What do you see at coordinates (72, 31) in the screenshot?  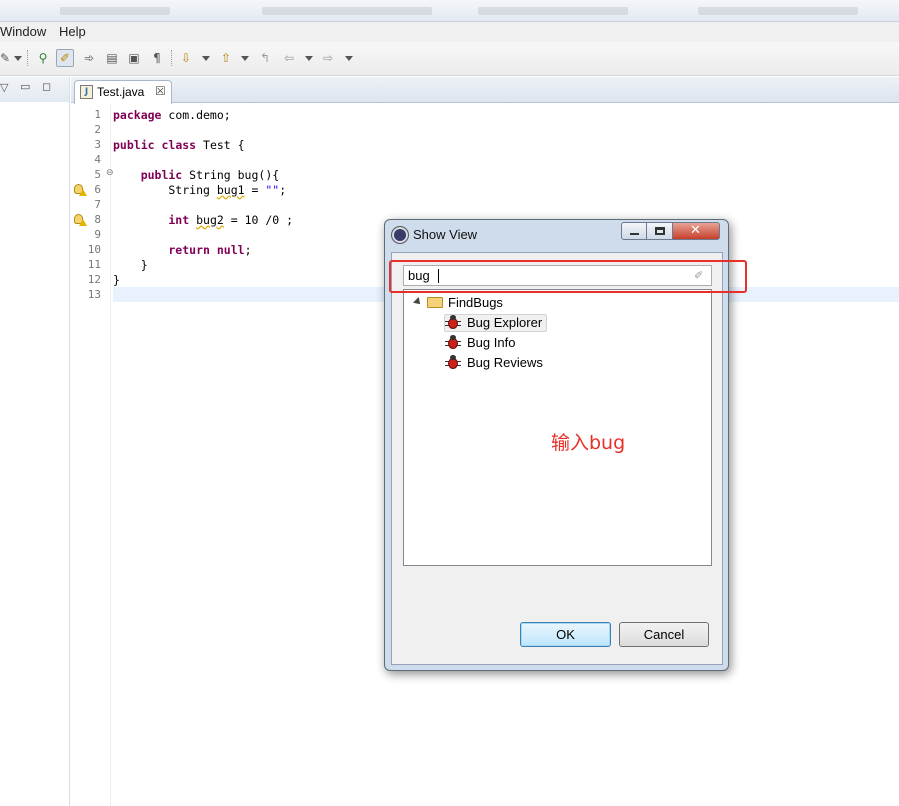 I see `menu-help: Help` at bounding box center [72, 31].